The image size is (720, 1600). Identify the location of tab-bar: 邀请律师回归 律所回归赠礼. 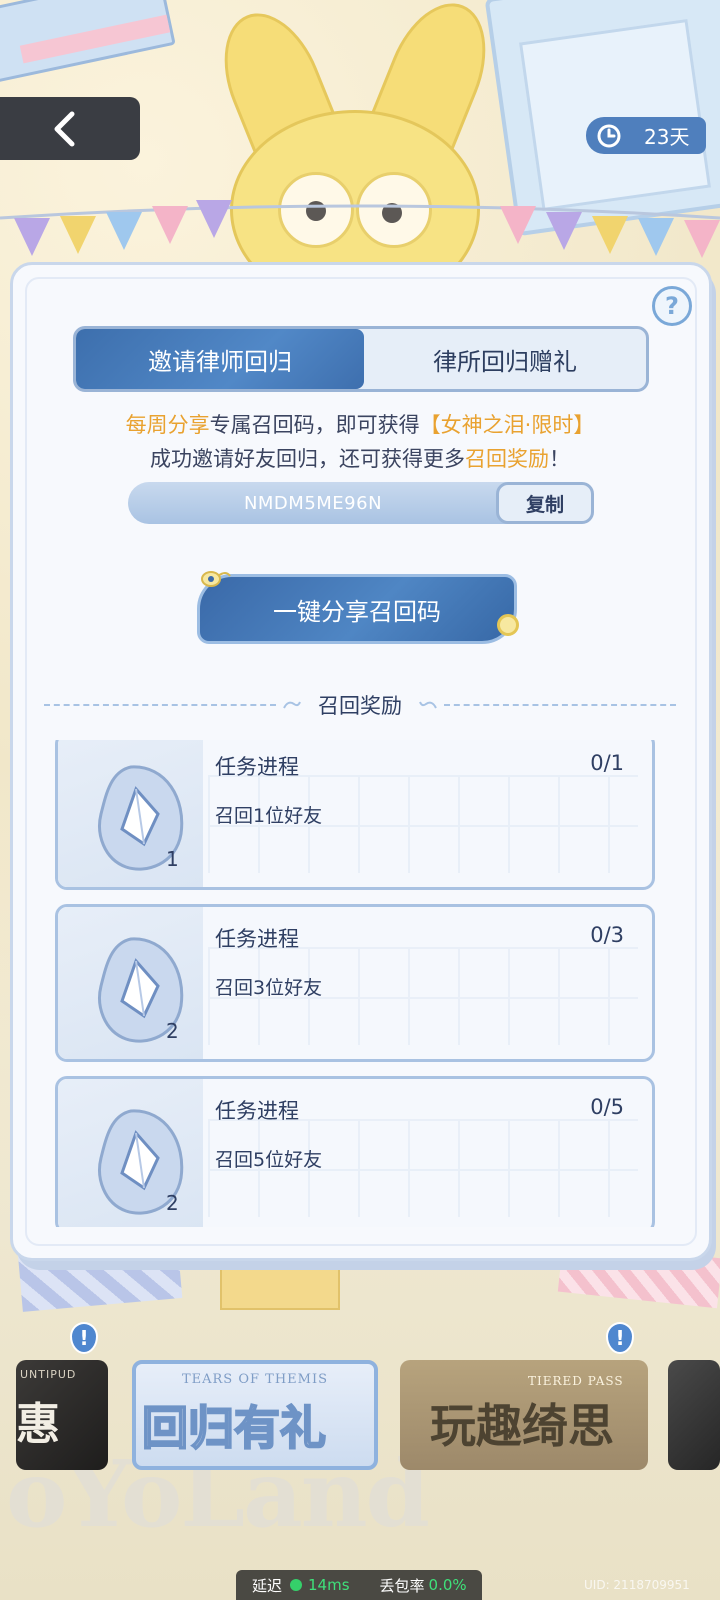
(361, 359).